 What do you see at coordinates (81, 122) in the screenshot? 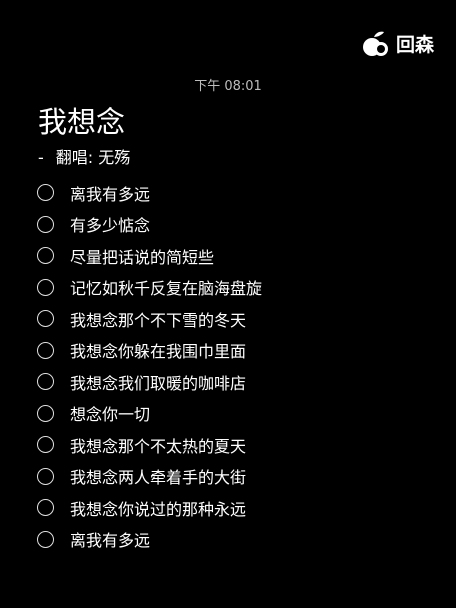
I see `note-title: 我想念` at bounding box center [81, 122].